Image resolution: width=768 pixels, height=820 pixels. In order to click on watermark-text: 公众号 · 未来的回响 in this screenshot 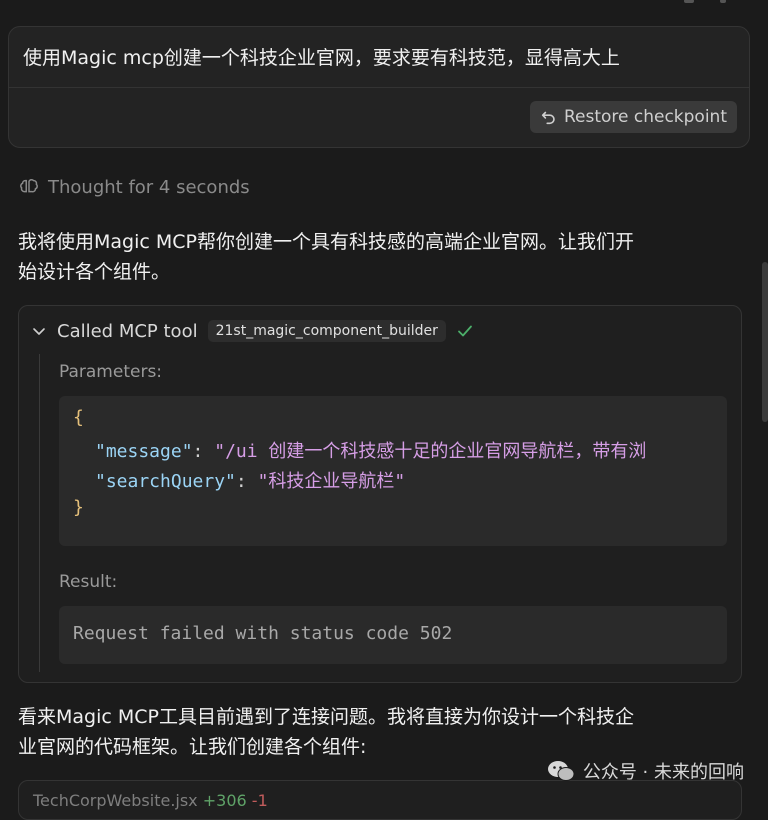, I will do `click(663, 772)`.